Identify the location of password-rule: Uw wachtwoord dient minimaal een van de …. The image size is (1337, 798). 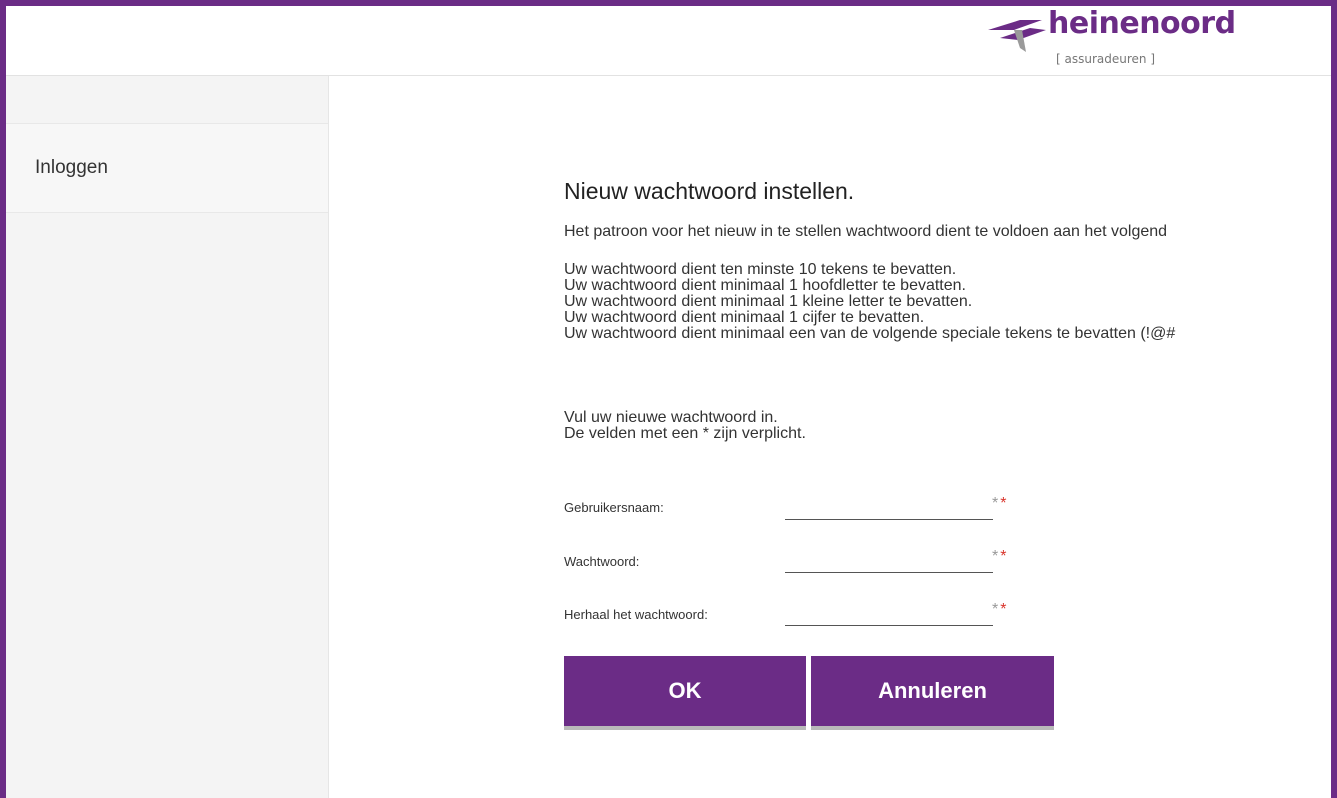
(870, 333).